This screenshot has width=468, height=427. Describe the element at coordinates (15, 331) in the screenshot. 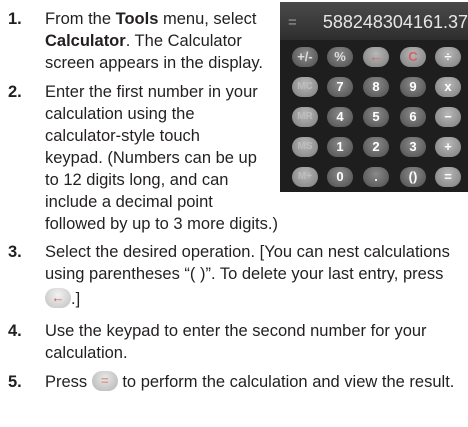

I see `step-number: 4.` at that location.